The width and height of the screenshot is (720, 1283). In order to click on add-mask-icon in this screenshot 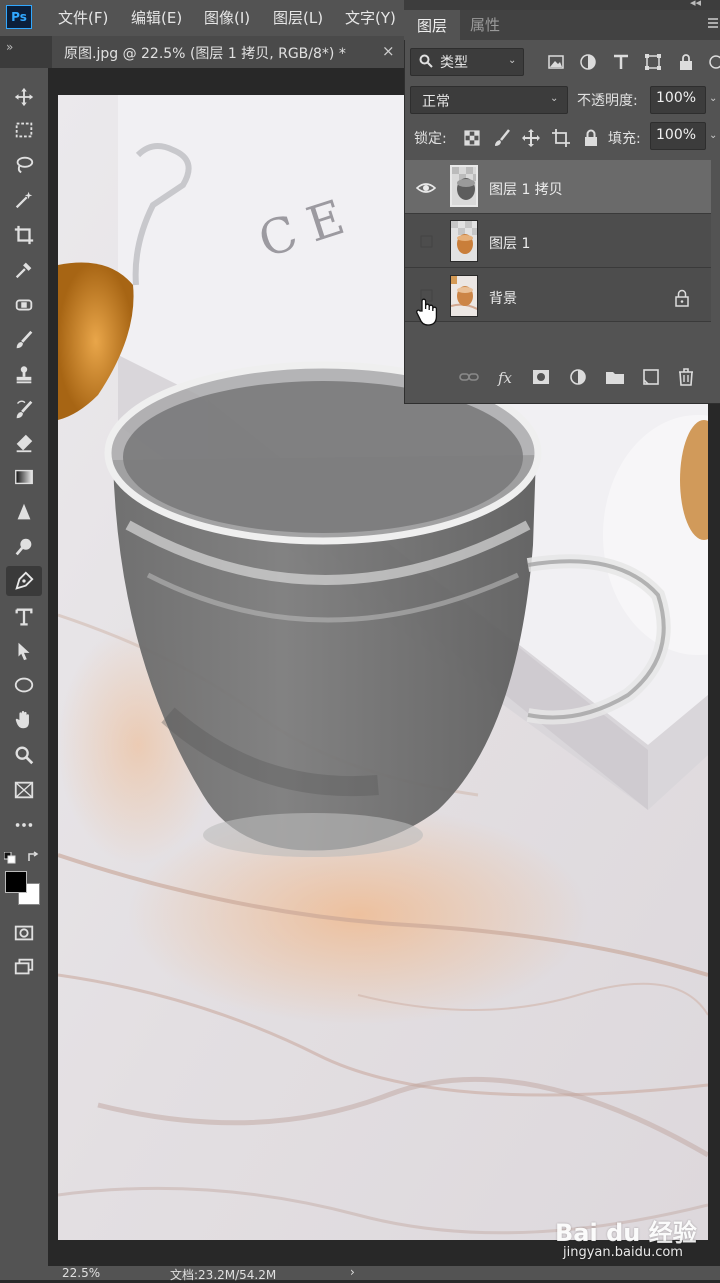, I will do `click(541, 377)`.